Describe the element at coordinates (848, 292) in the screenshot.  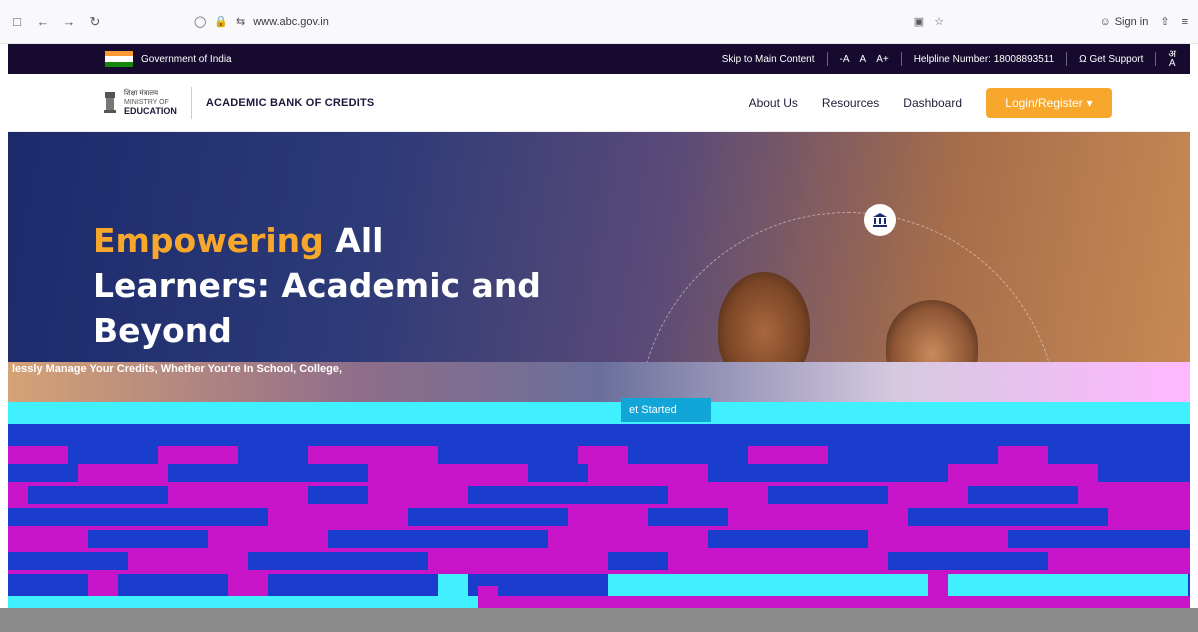
I see `decorative-orbit` at that location.